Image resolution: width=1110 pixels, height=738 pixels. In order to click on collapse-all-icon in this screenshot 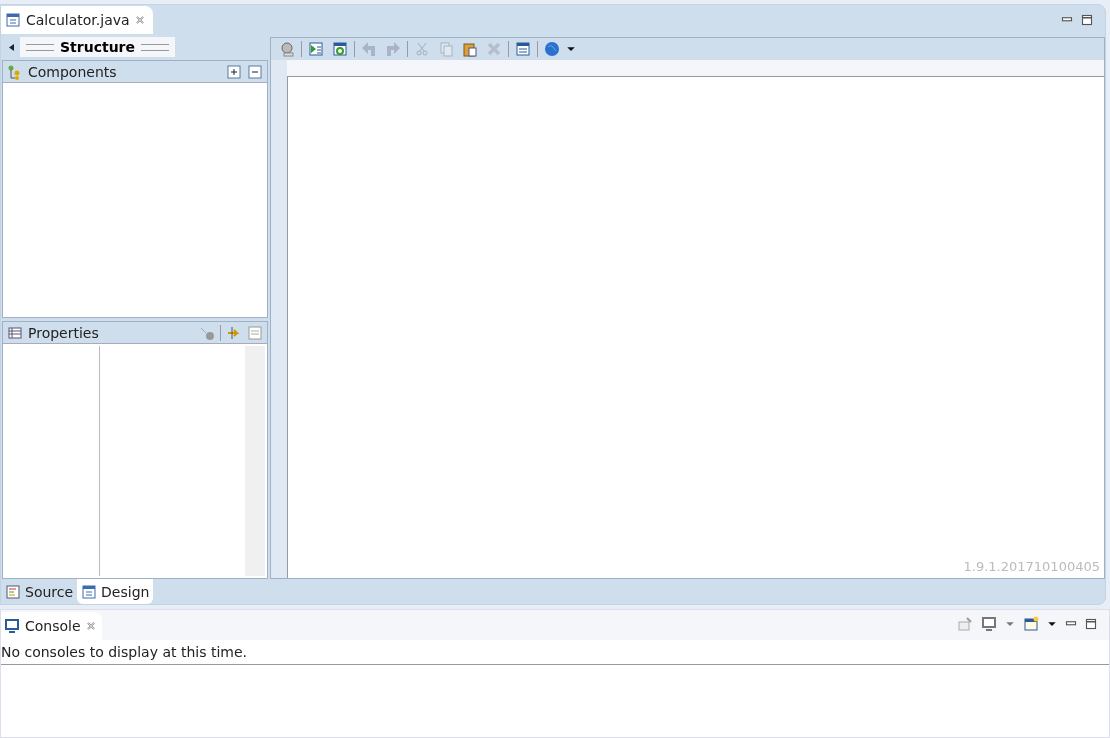, I will do `click(255, 71)`.